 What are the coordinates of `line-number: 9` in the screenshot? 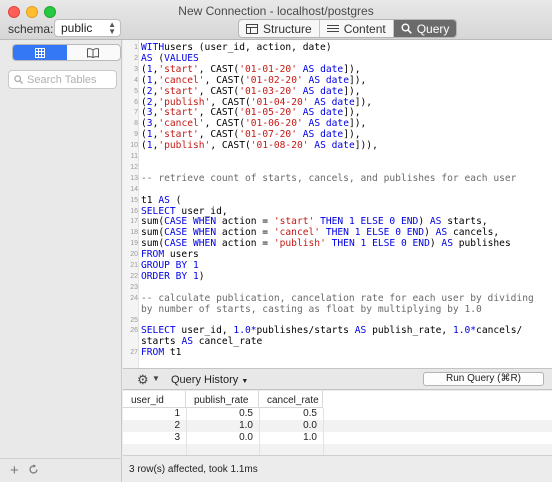 It's located at (136, 135).